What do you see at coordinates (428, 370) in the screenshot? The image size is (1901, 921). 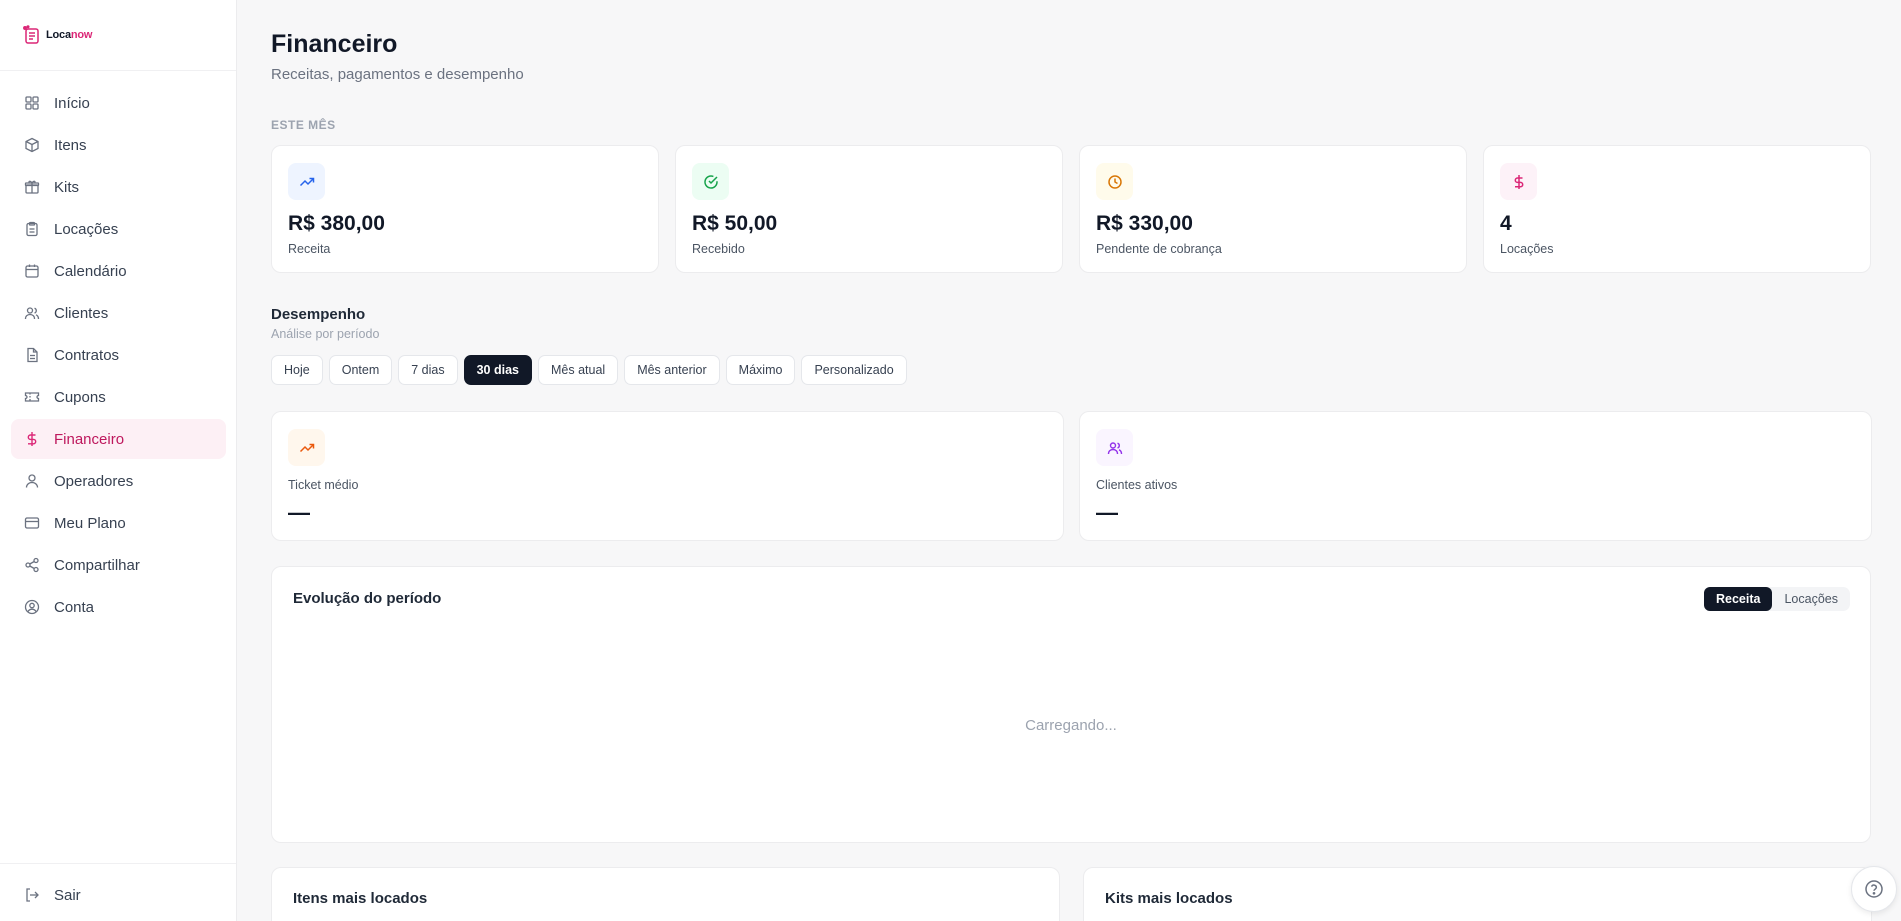 I see `filter-7-dias: 7 dias` at bounding box center [428, 370].